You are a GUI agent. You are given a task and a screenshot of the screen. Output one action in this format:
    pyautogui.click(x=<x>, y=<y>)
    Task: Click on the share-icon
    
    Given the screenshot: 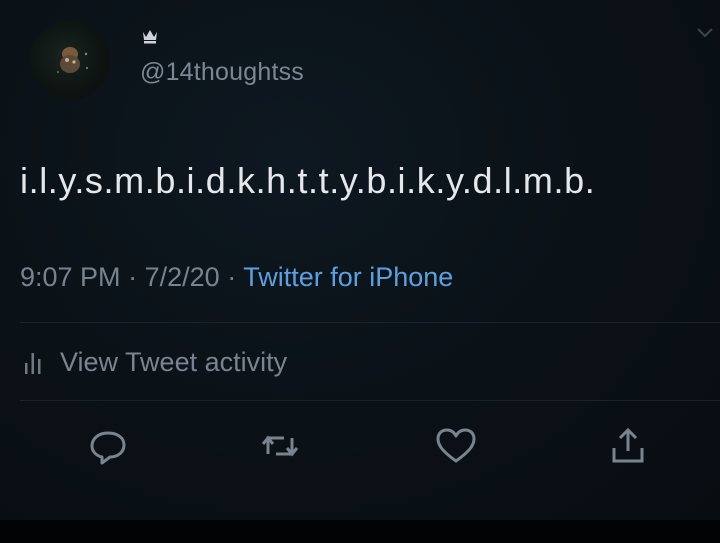 What is the action you would take?
    pyautogui.click(x=628, y=445)
    